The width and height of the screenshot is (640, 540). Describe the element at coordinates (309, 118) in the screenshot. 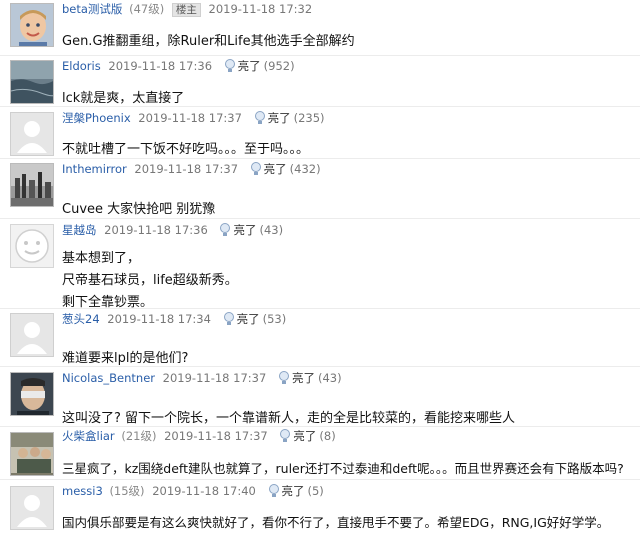

I see `like-count: (235)` at that location.